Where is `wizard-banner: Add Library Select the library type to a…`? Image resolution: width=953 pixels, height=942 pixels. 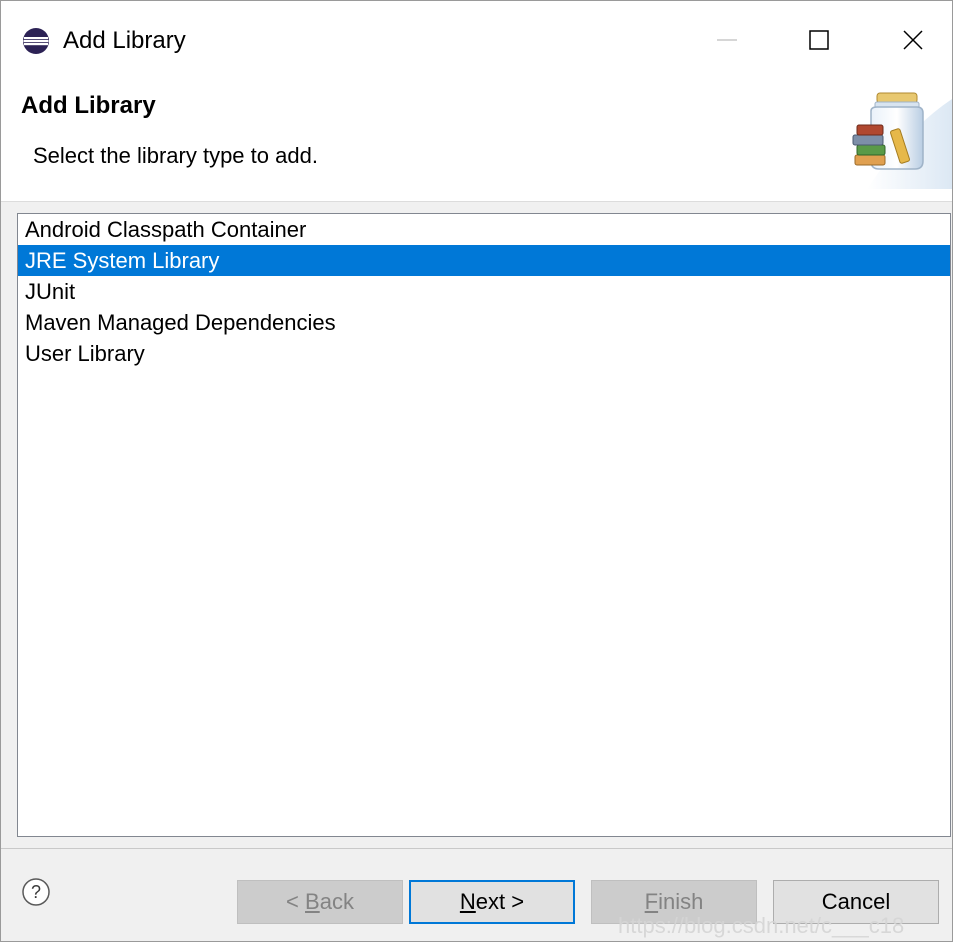
wizard-banner: Add Library Select the library type to a… is located at coordinates (476, 141).